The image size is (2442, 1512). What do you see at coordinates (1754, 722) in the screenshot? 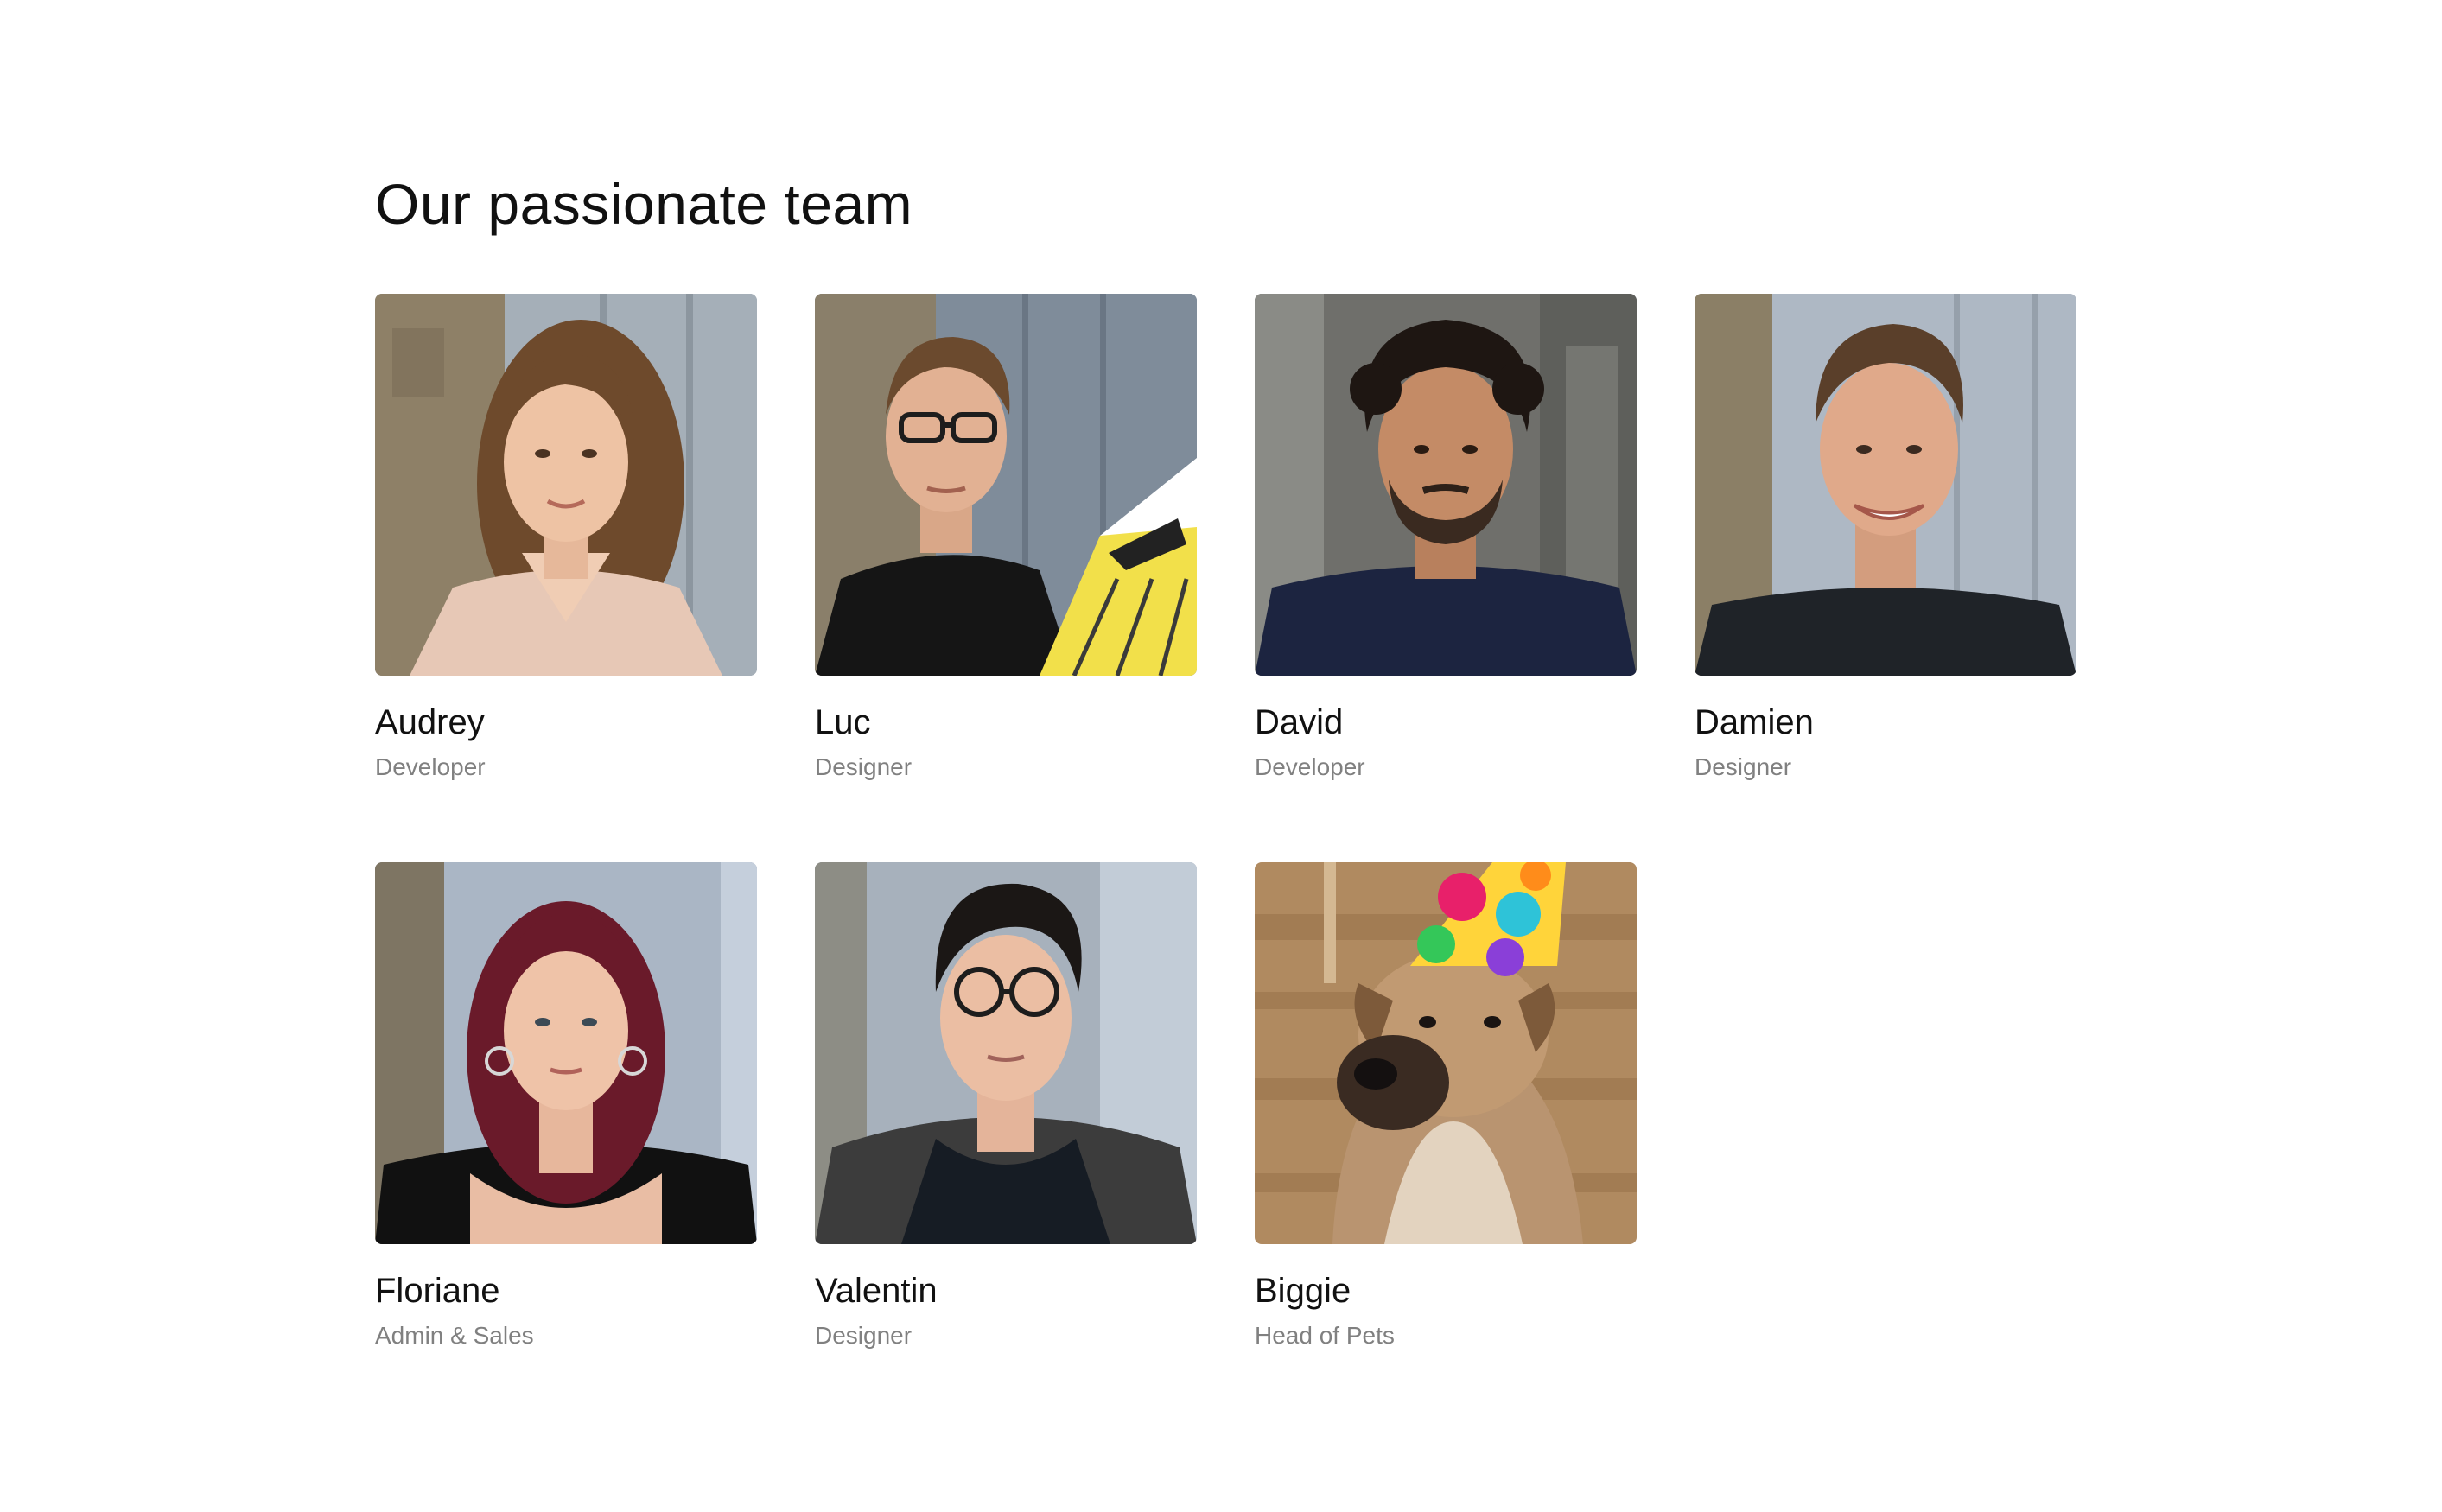
I see `team-member-name: Damien` at bounding box center [1754, 722].